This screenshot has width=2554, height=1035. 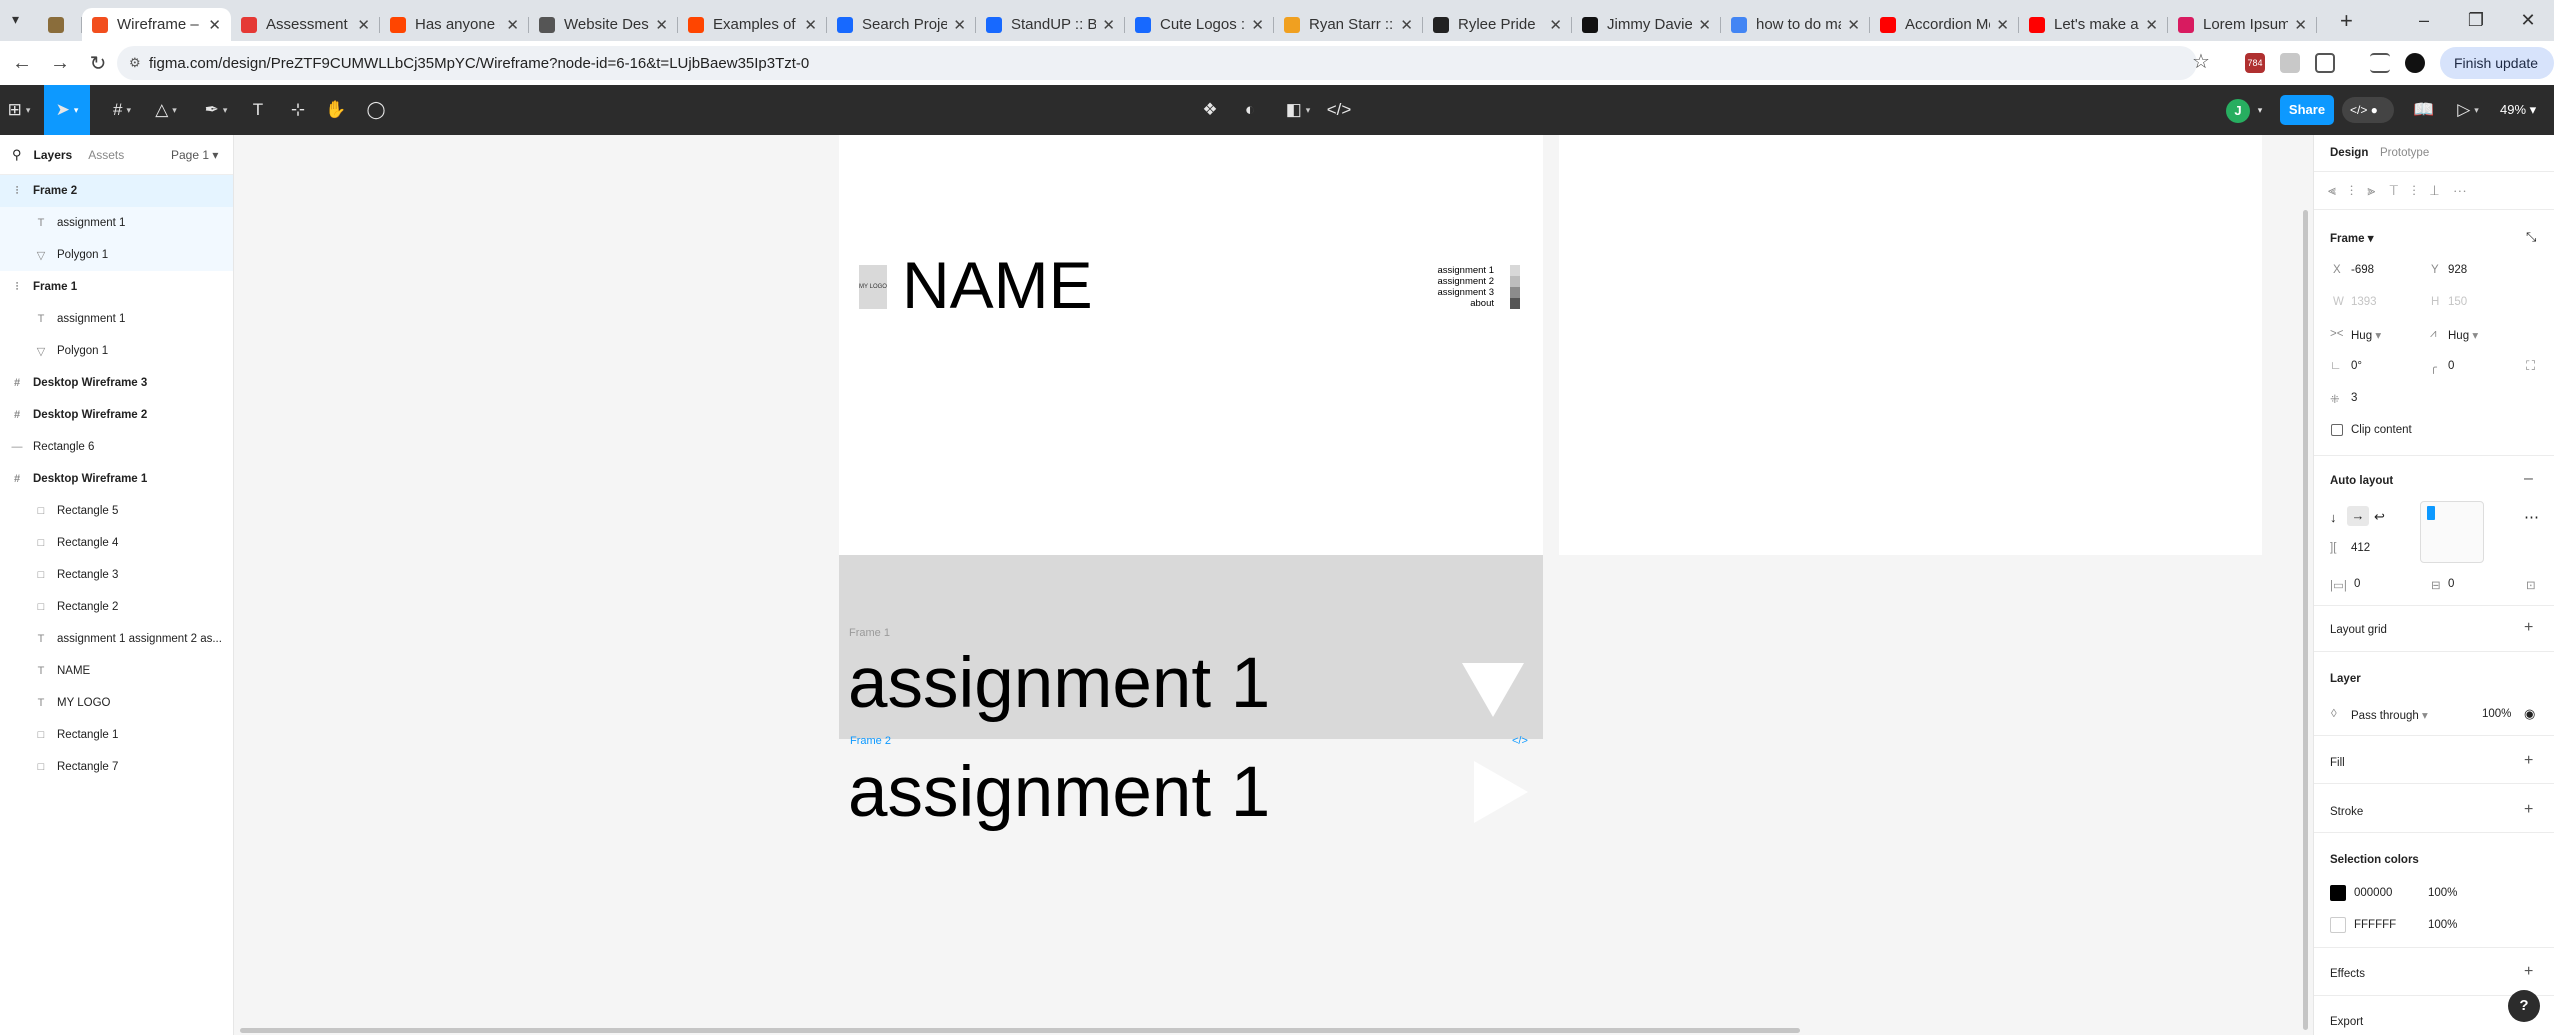 I want to click on page-selector: Page 1 ▾, so click(x=194, y=155).